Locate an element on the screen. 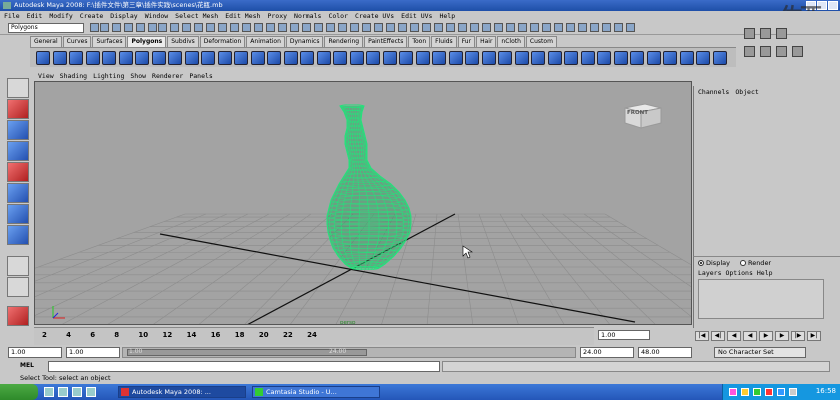  tray-volume-icon is located at coordinates (745, 392).